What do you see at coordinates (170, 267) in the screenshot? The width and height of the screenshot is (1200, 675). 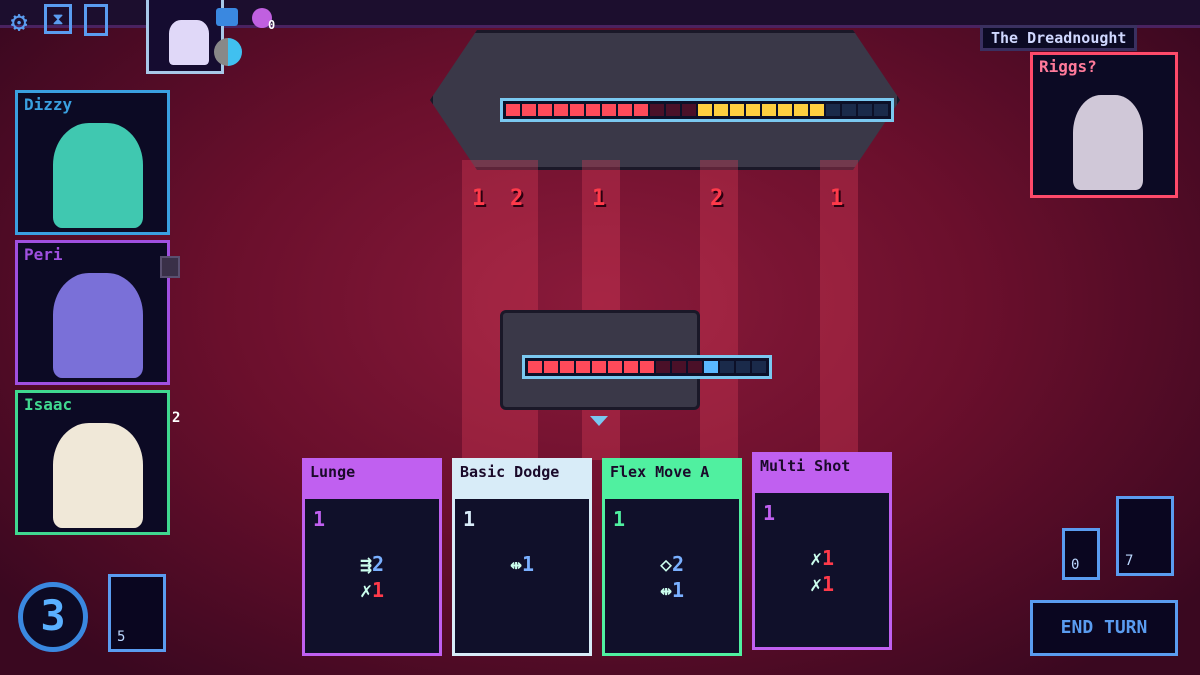 I see `peri-status-icon` at bounding box center [170, 267].